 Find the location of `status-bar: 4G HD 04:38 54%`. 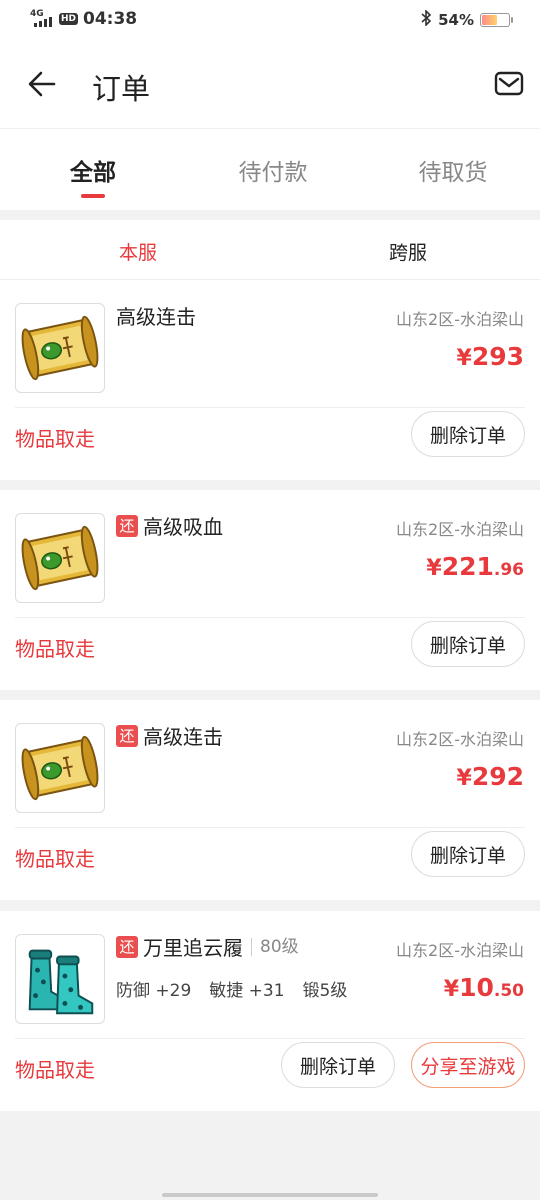

status-bar: 4G HD 04:38 54% is located at coordinates (270, 20).